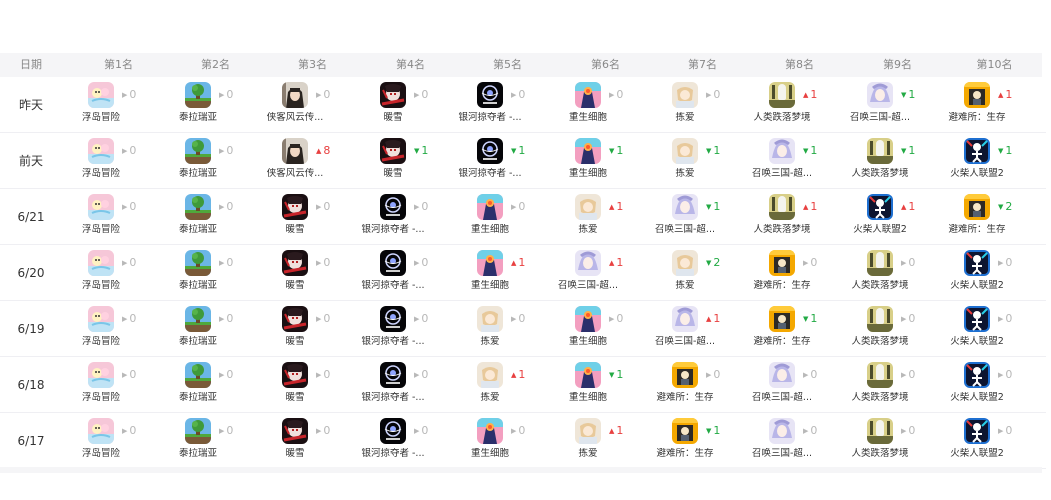 The width and height of the screenshot is (1051, 500). What do you see at coordinates (507, 329) in the screenshot?
I see `app-cell: 拣爱 ▶ 0` at bounding box center [507, 329].